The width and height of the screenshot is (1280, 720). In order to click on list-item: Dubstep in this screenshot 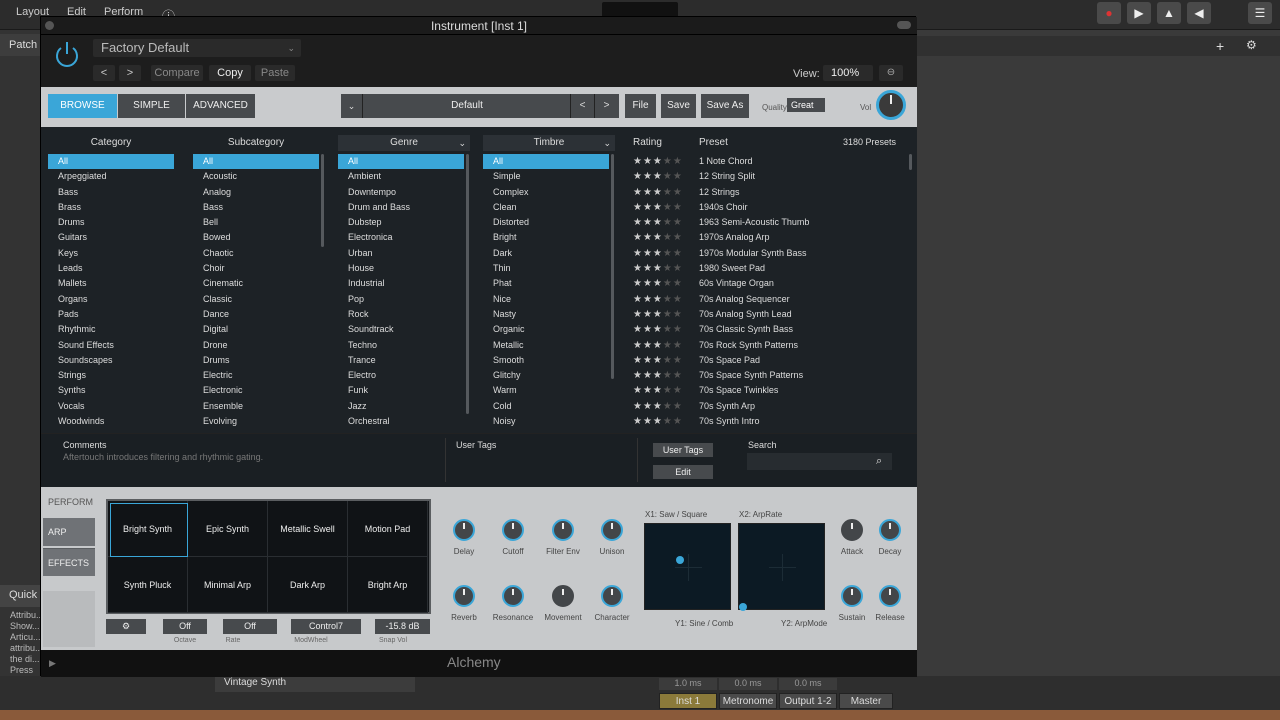, I will do `click(401, 222)`.